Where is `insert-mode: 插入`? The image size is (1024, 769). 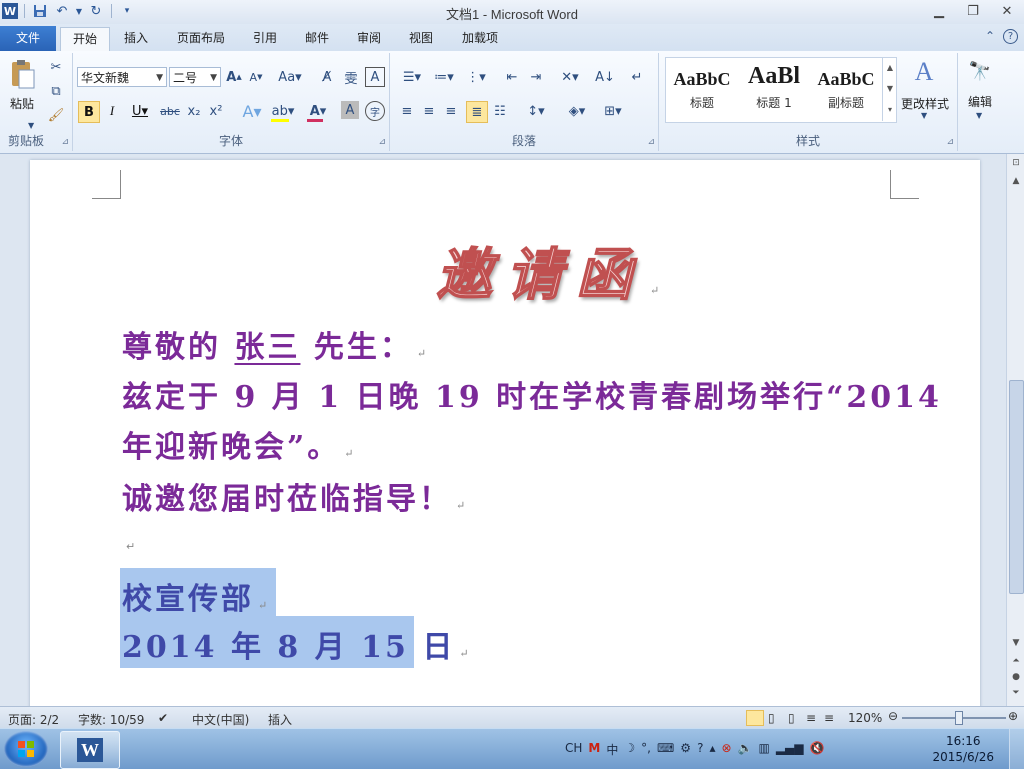
insert-mode: 插入 is located at coordinates (280, 719).